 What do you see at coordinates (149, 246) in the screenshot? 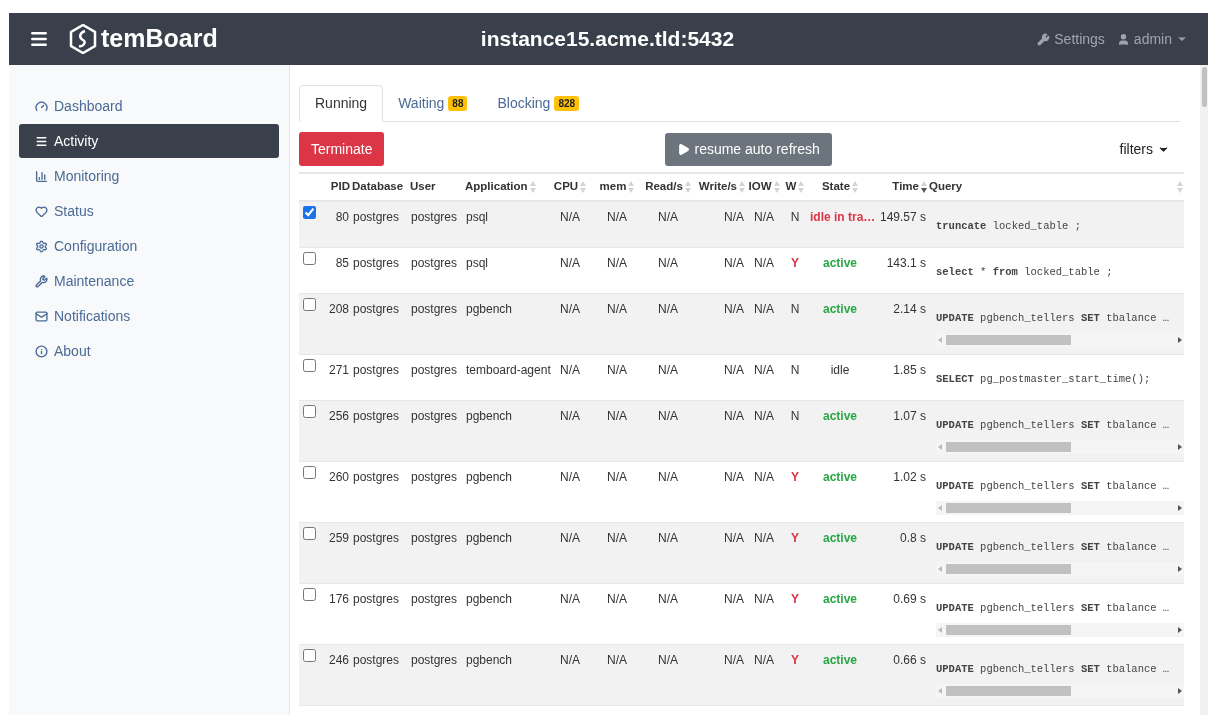
I see `sidebar-item: Configuration` at bounding box center [149, 246].